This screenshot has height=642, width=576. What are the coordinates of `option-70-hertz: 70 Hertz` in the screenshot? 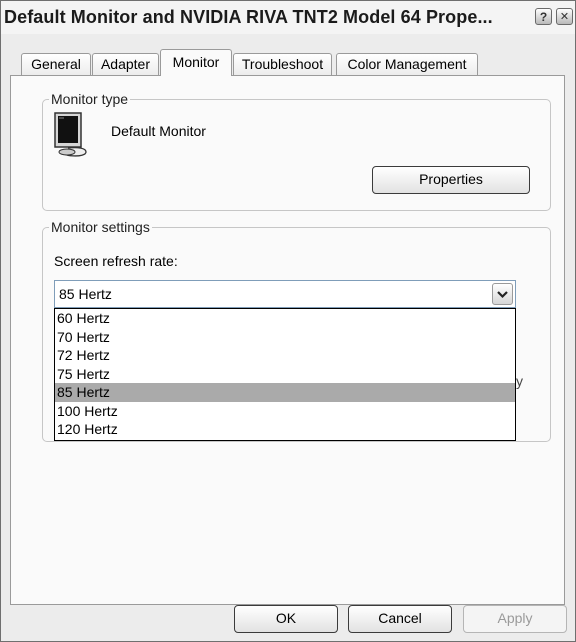 It's located at (285, 337).